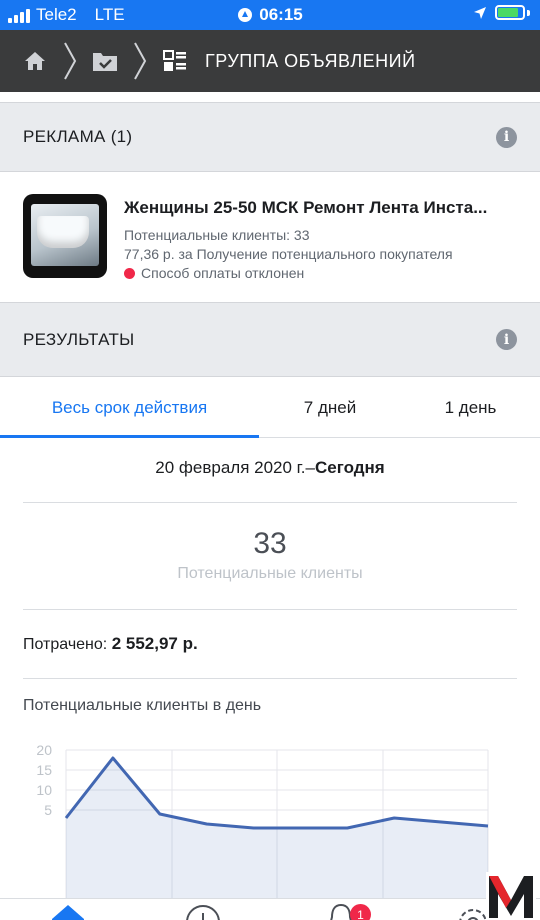  What do you see at coordinates (203, 911) in the screenshot?
I see `add-icon` at bounding box center [203, 911].